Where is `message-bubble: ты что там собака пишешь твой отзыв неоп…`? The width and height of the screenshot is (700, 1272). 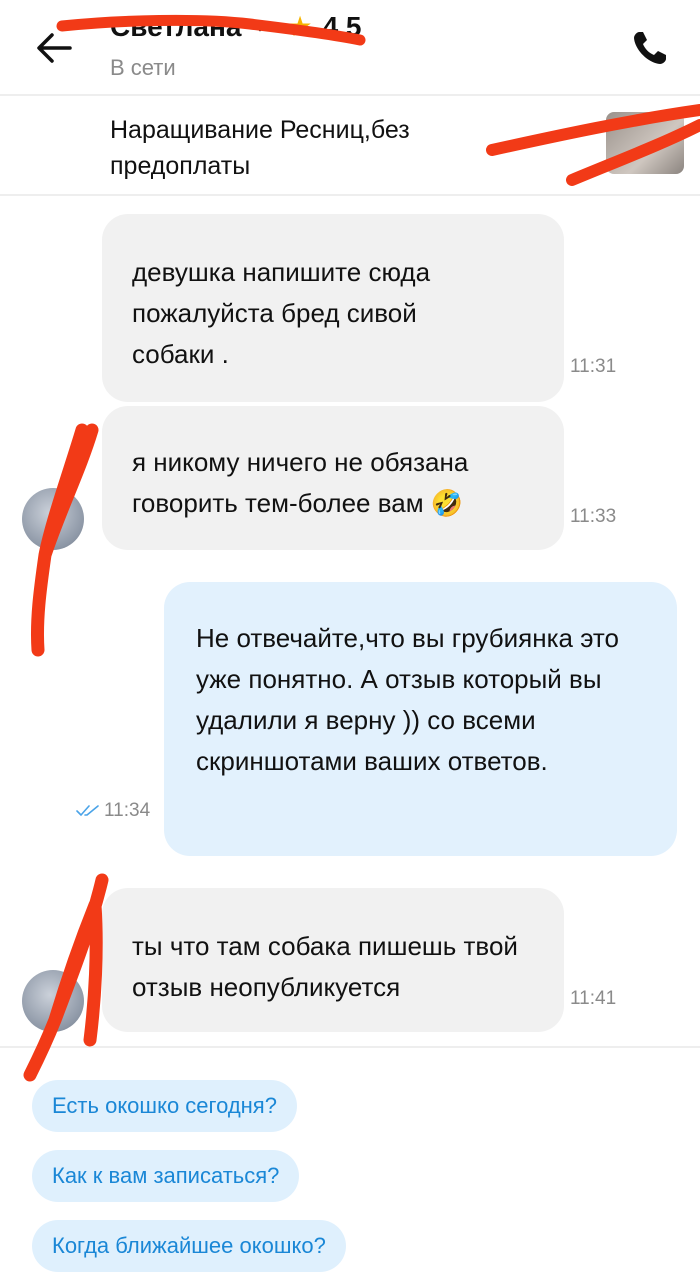 message-bubble: ты что там собака пишешь твой отзыв неоп… is located at coordinates (359, 960).